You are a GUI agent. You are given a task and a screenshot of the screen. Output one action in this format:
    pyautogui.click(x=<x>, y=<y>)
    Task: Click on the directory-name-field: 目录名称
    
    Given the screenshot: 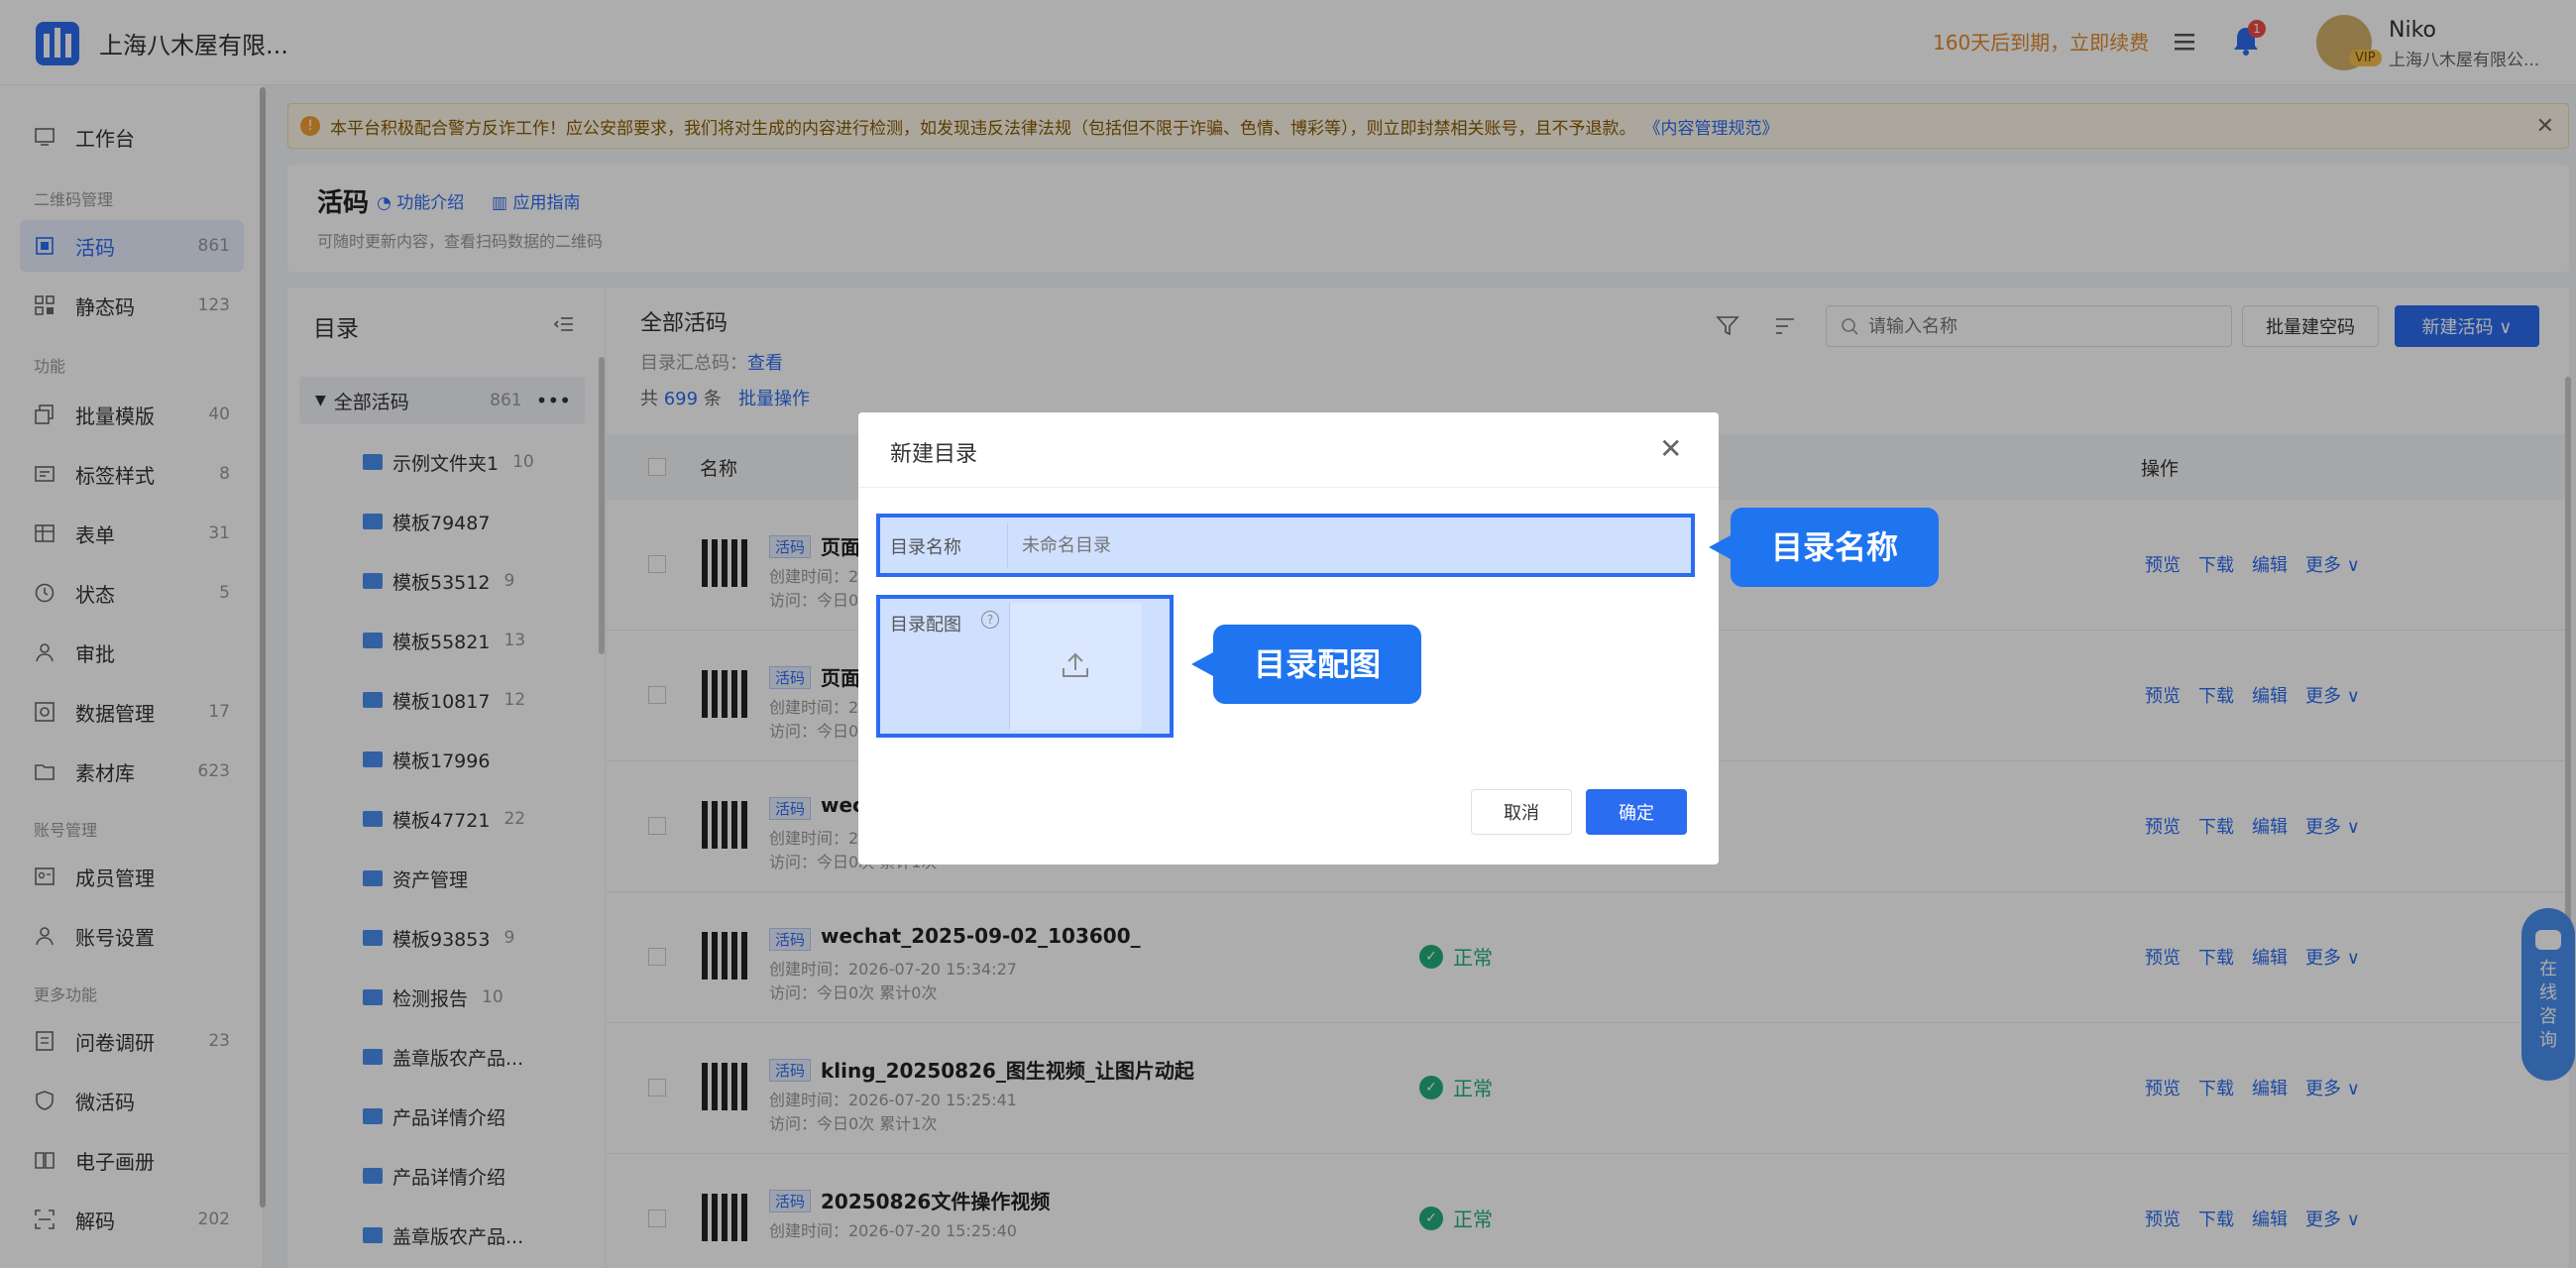 What is the action you would take?
    pyautogui.click(x=1285, y=545)
    